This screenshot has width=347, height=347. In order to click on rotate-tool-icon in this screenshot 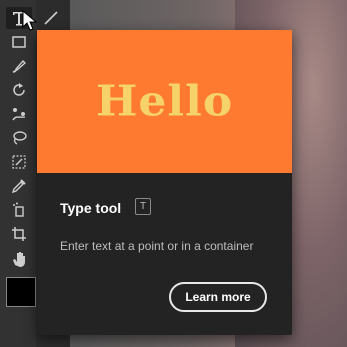, I will do `click(19, 90)`.